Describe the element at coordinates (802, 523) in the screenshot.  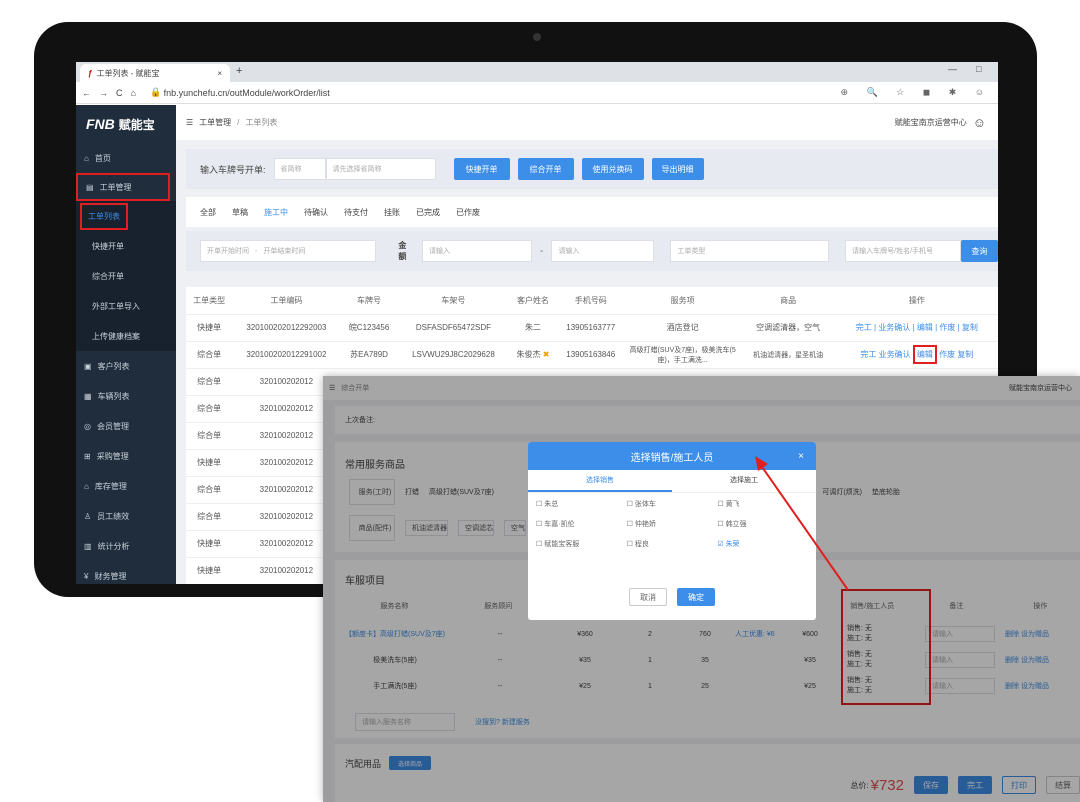
I see `annotation-arrow` at that location.